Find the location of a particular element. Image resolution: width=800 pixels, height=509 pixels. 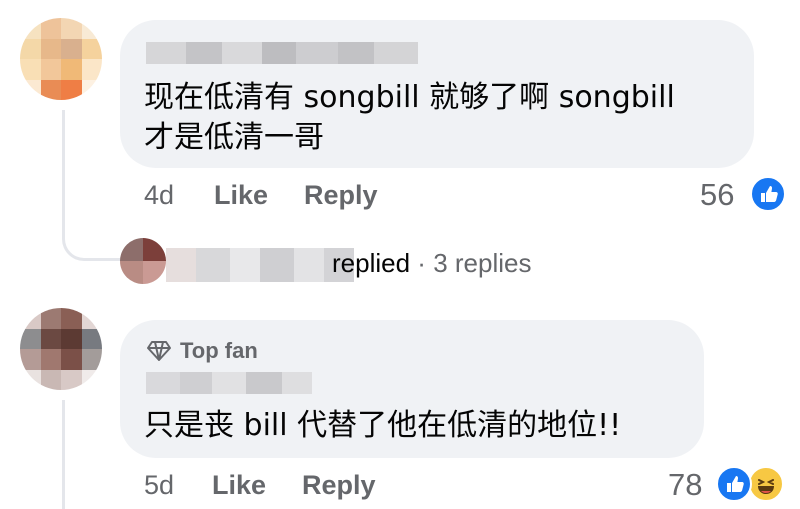

comment-text: 才是低清一哥 is located at coordinates (234, 137).